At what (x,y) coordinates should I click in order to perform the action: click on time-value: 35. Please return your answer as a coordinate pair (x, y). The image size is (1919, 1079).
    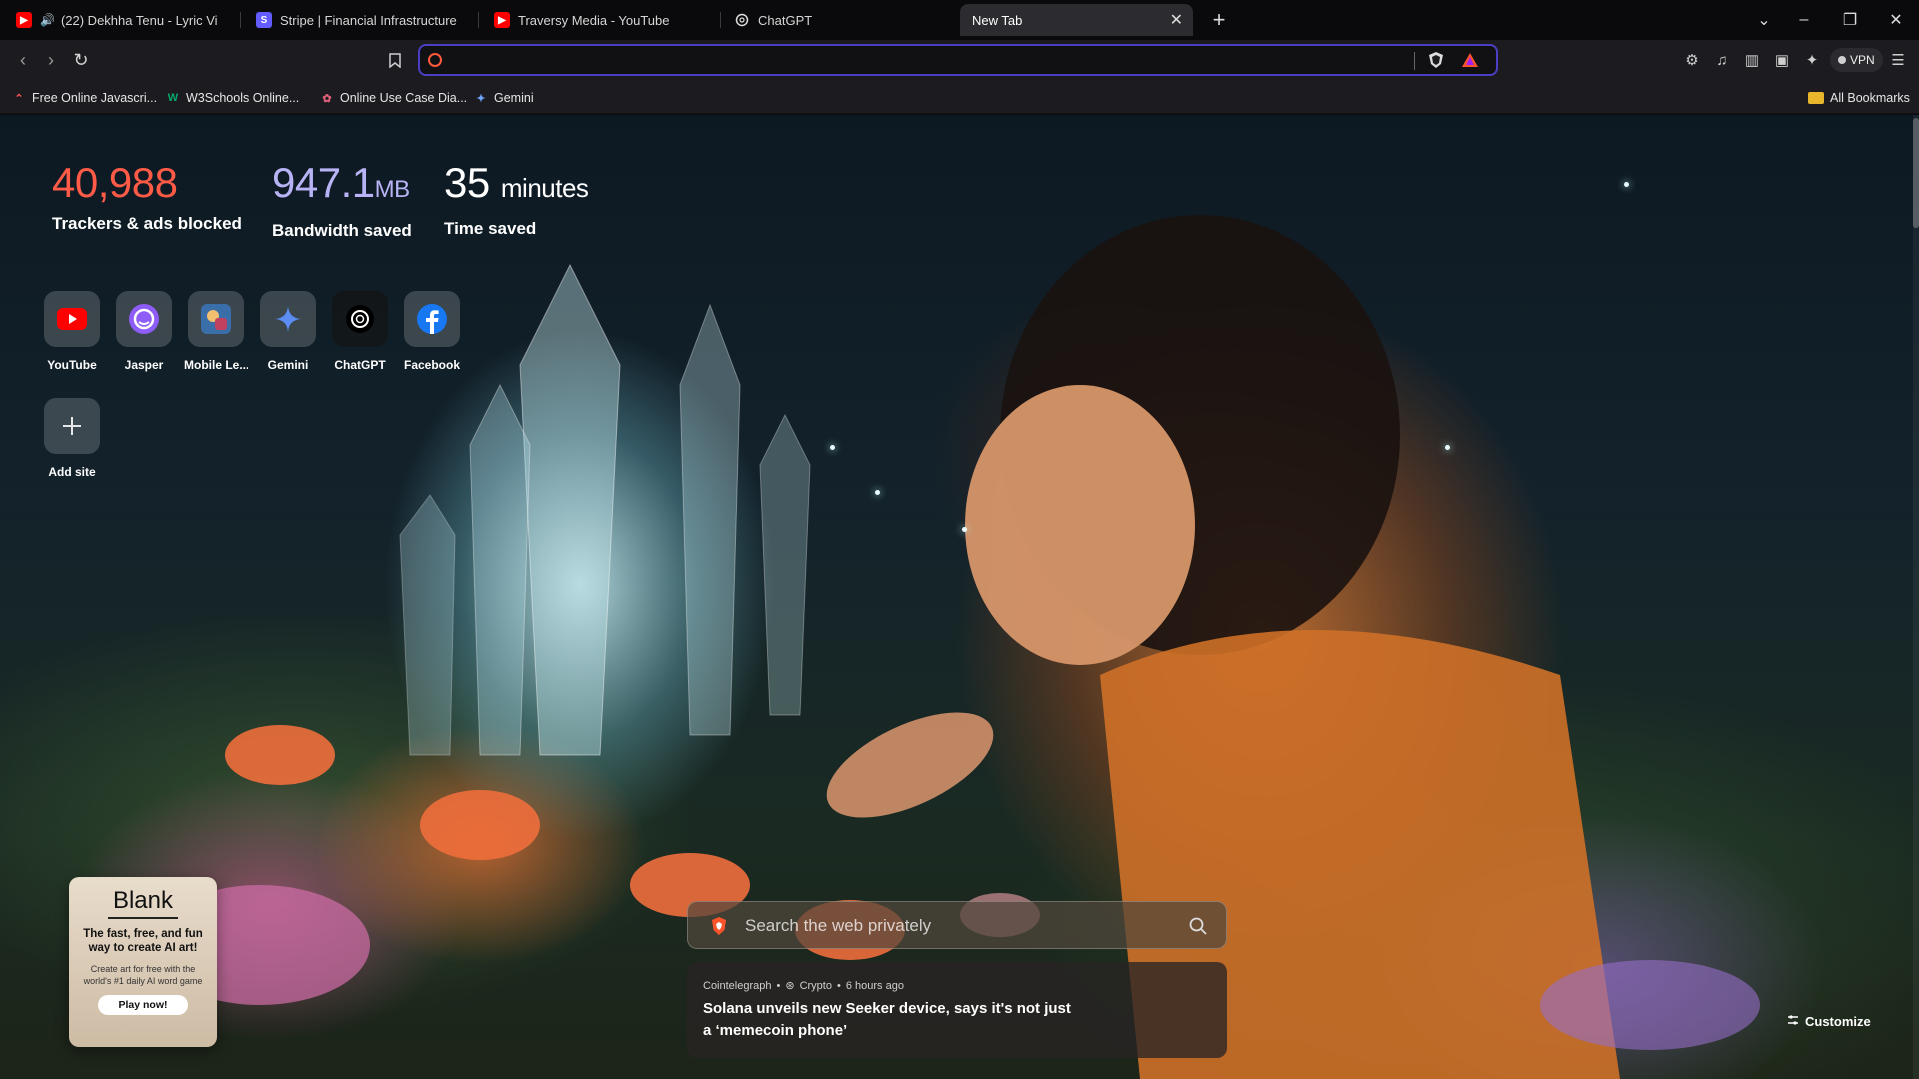
    Looking at the image, I should click on (467, 182).